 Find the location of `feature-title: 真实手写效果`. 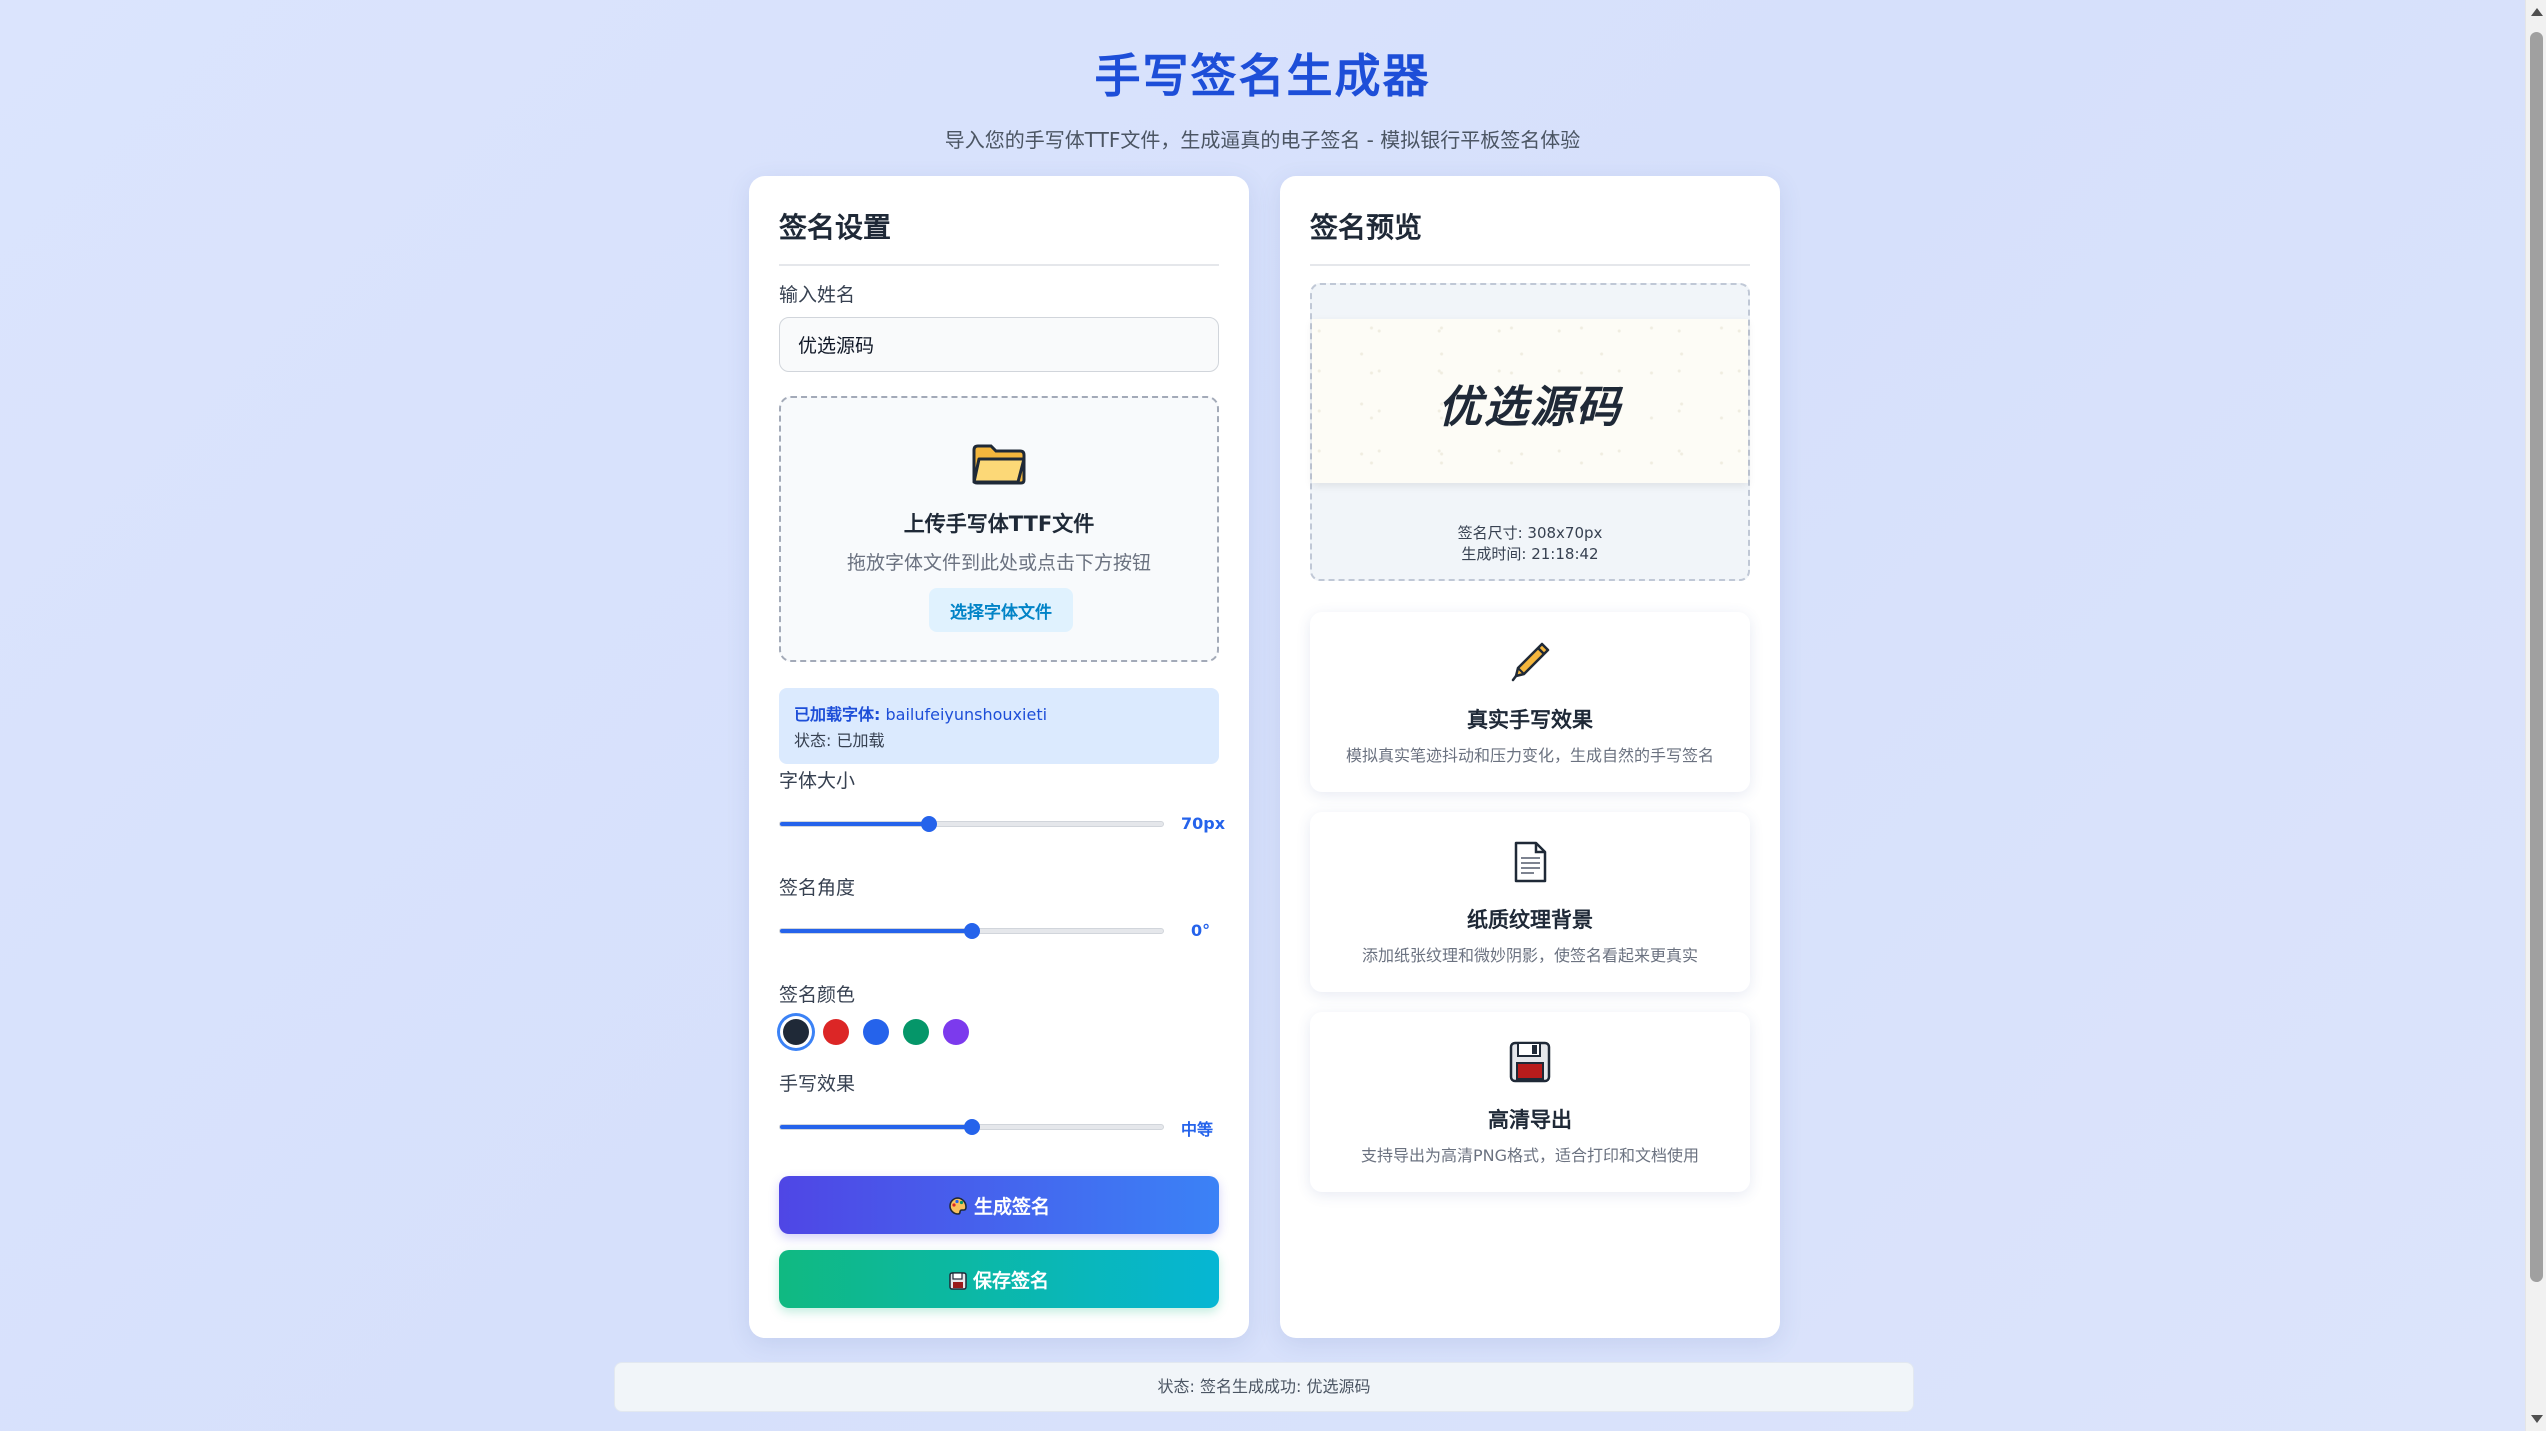

feature-title: 真实手写效果 is located at coordinates (1530, 720).